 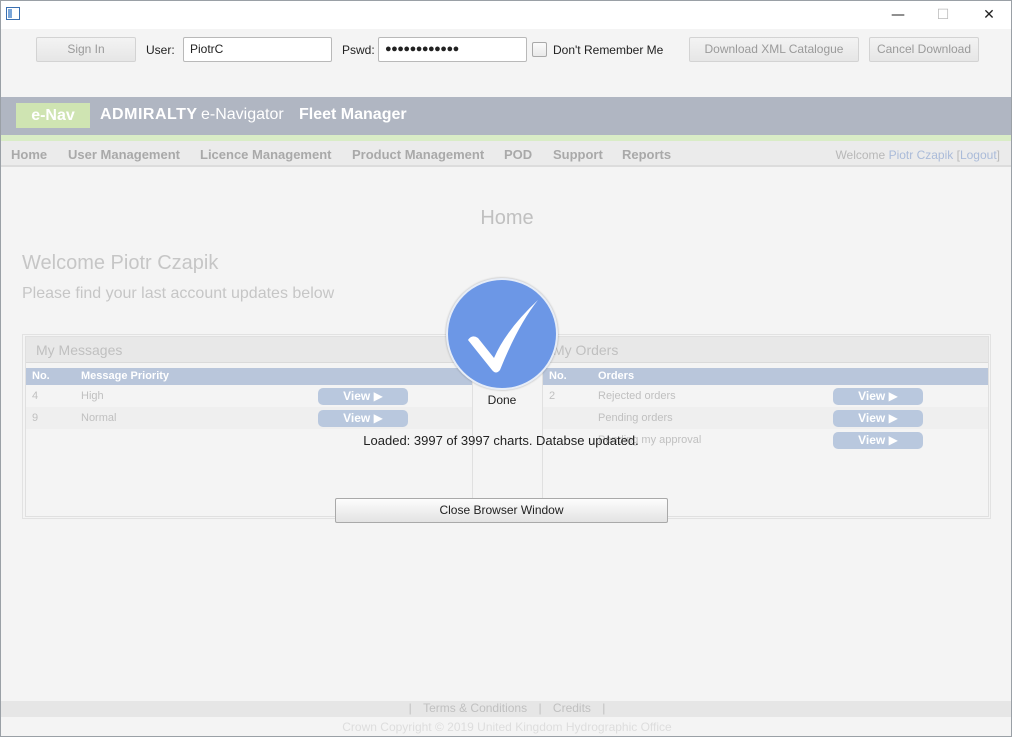 What do you see at coordinates (120, 263) in the screenshot?
I see `welcome-heading: Welcome Piotr Czapik` at bounding box center [120, 263].